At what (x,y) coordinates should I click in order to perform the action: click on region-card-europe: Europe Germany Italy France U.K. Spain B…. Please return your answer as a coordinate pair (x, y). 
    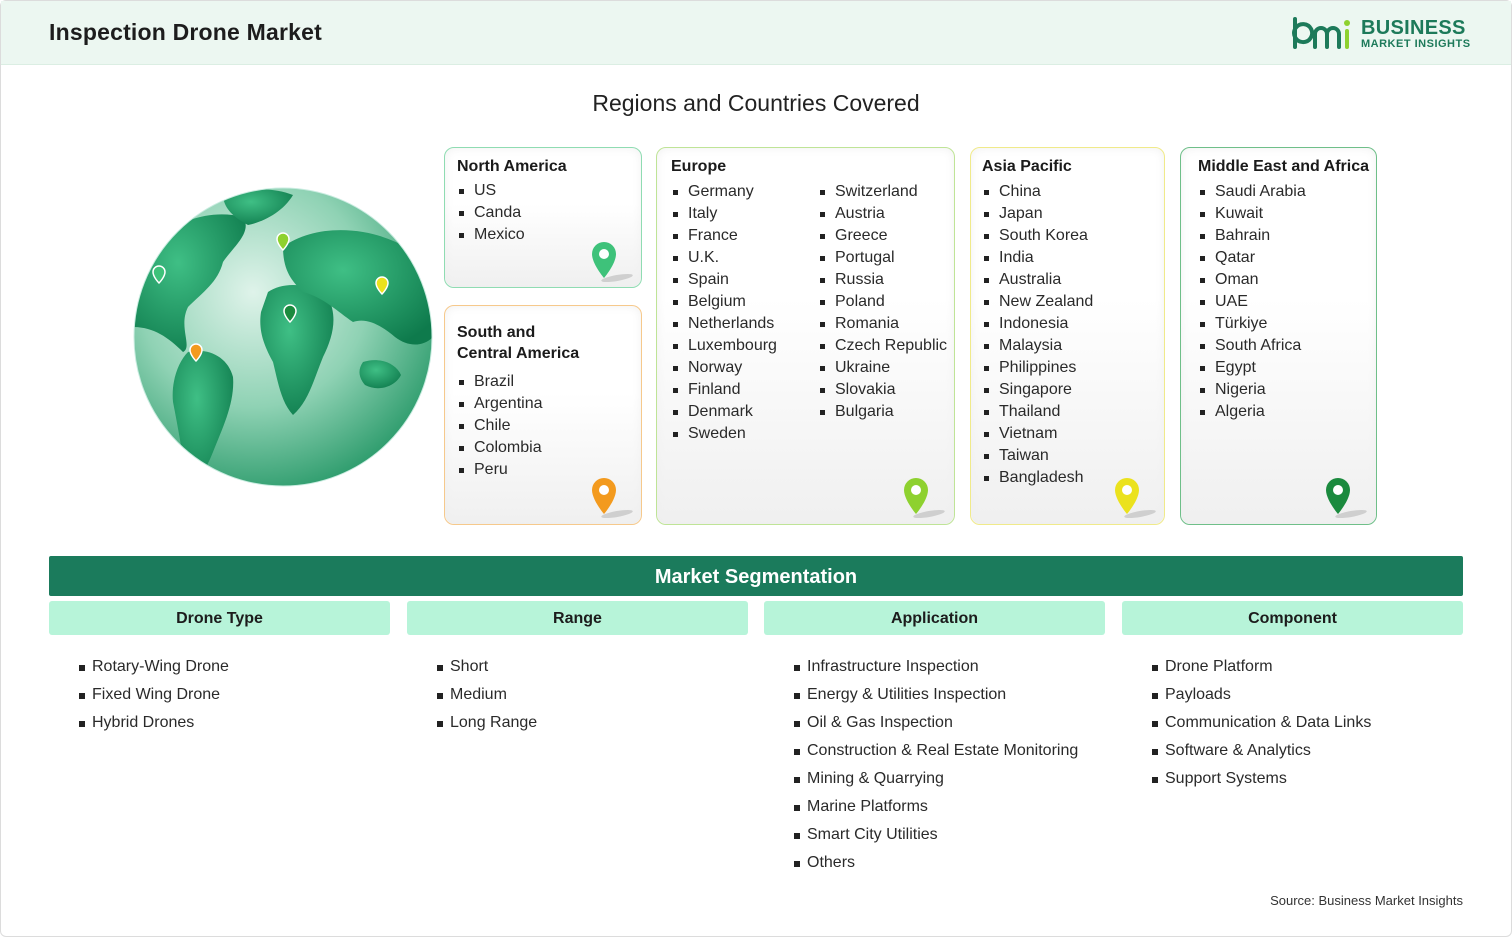
    Looking at the image, I should click on (805, 336).